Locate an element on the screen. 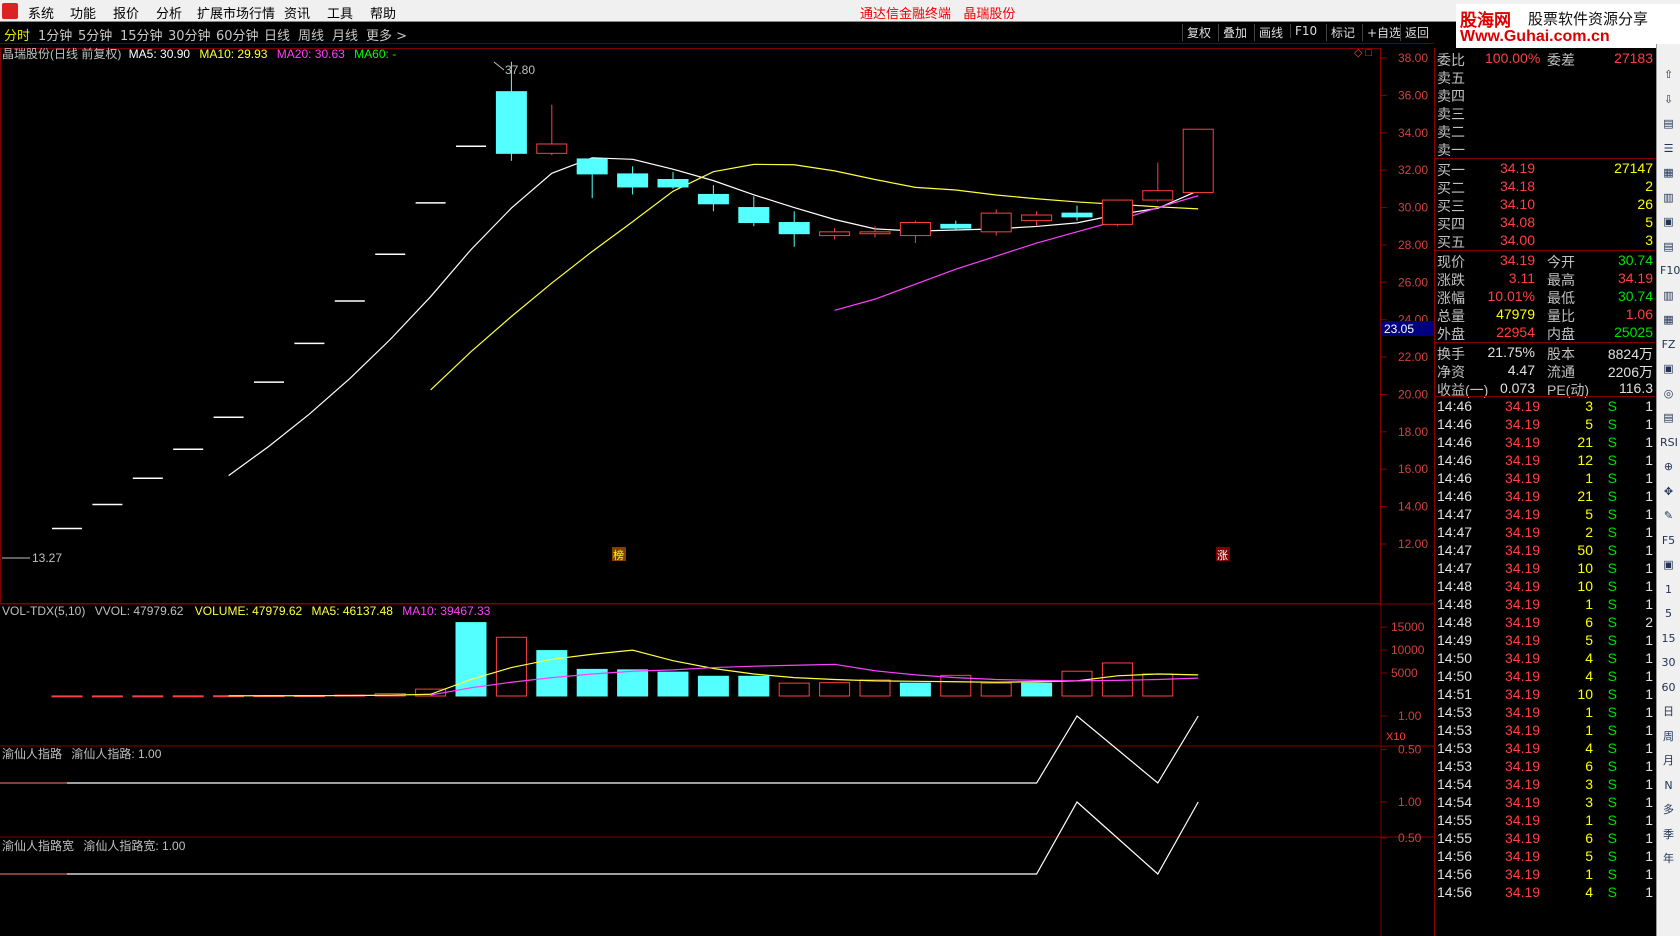  tick-row: 14:47 34.19 10 S 1 is located at coordinates (1545, 569).